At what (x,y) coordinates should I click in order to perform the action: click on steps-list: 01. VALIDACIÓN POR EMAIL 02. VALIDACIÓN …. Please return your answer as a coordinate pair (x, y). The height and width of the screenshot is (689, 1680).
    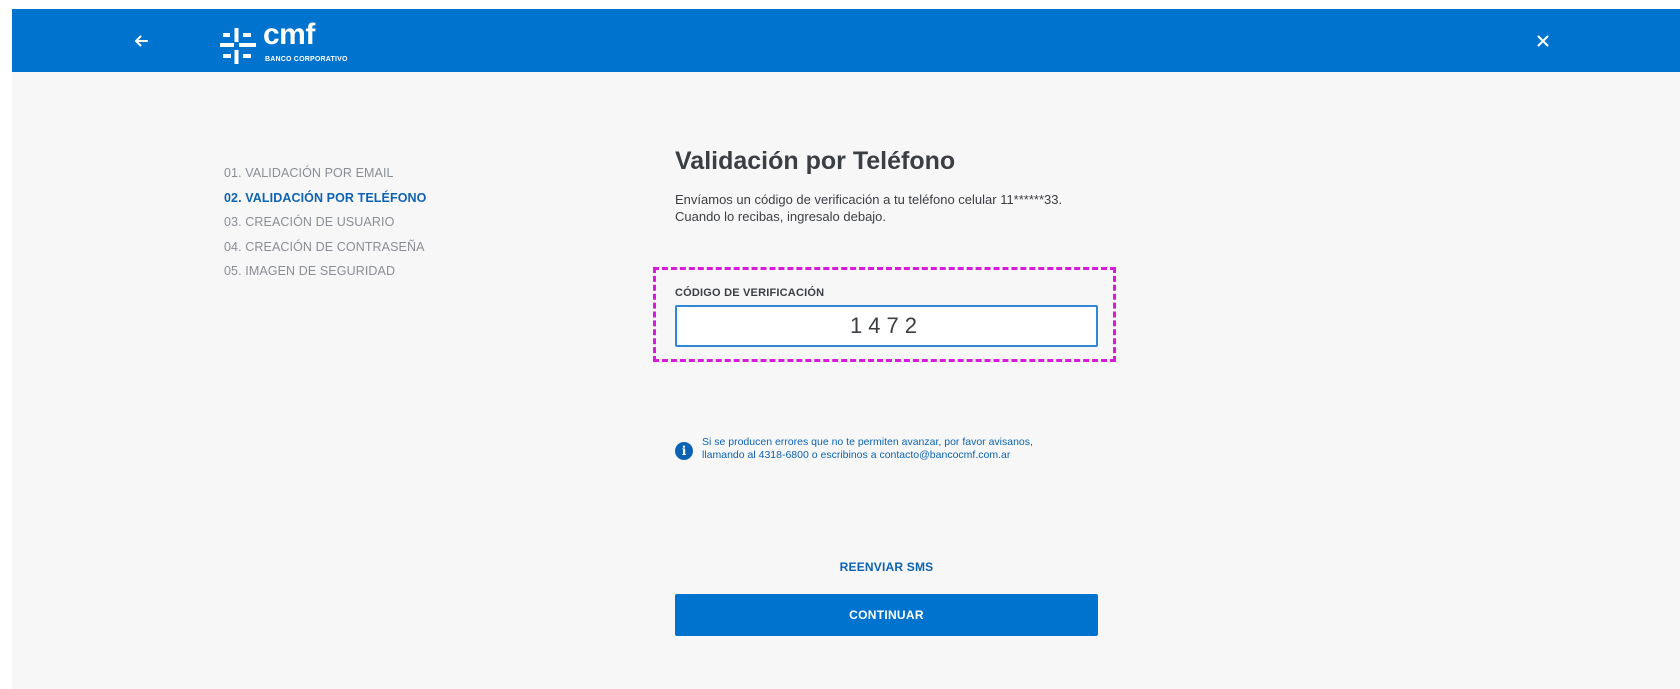
    Looking at the image, I should click on (325, 222).